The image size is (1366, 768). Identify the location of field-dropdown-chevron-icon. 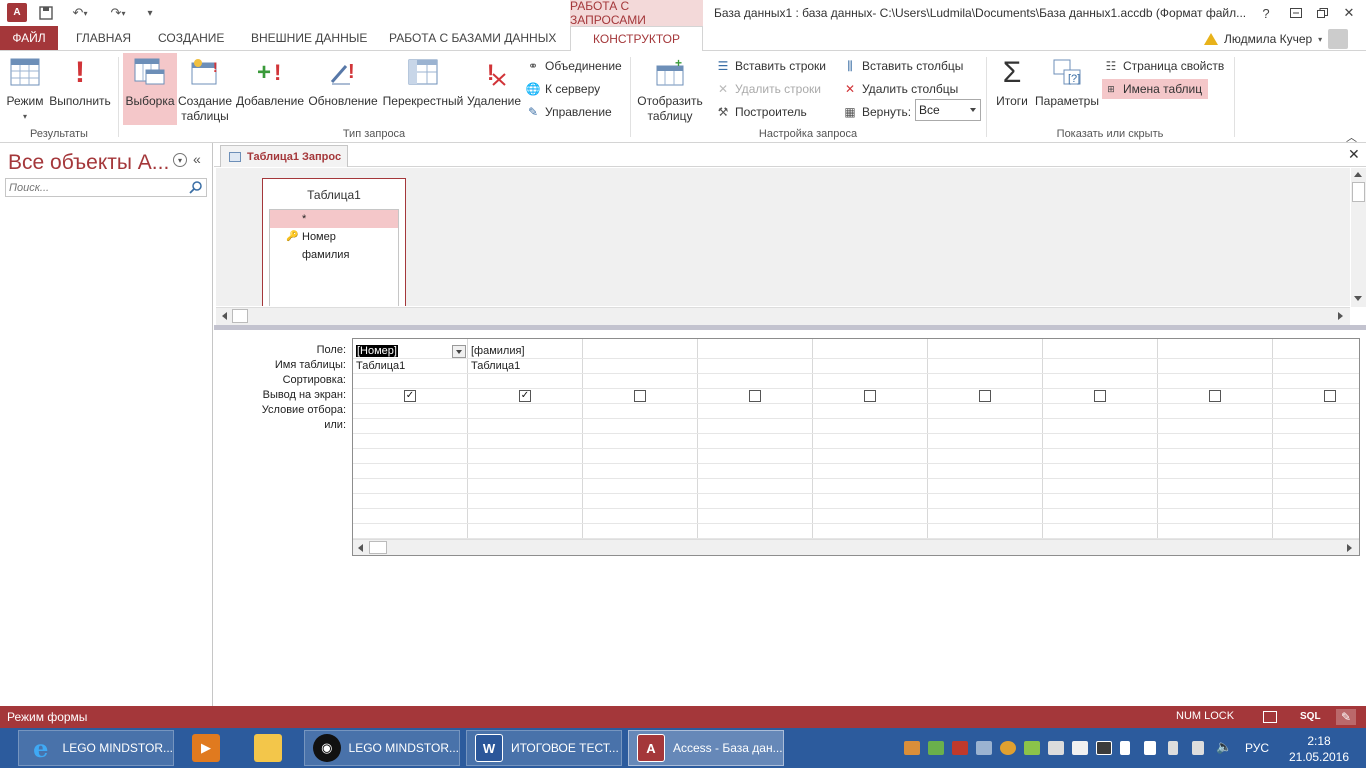
(459, 351).